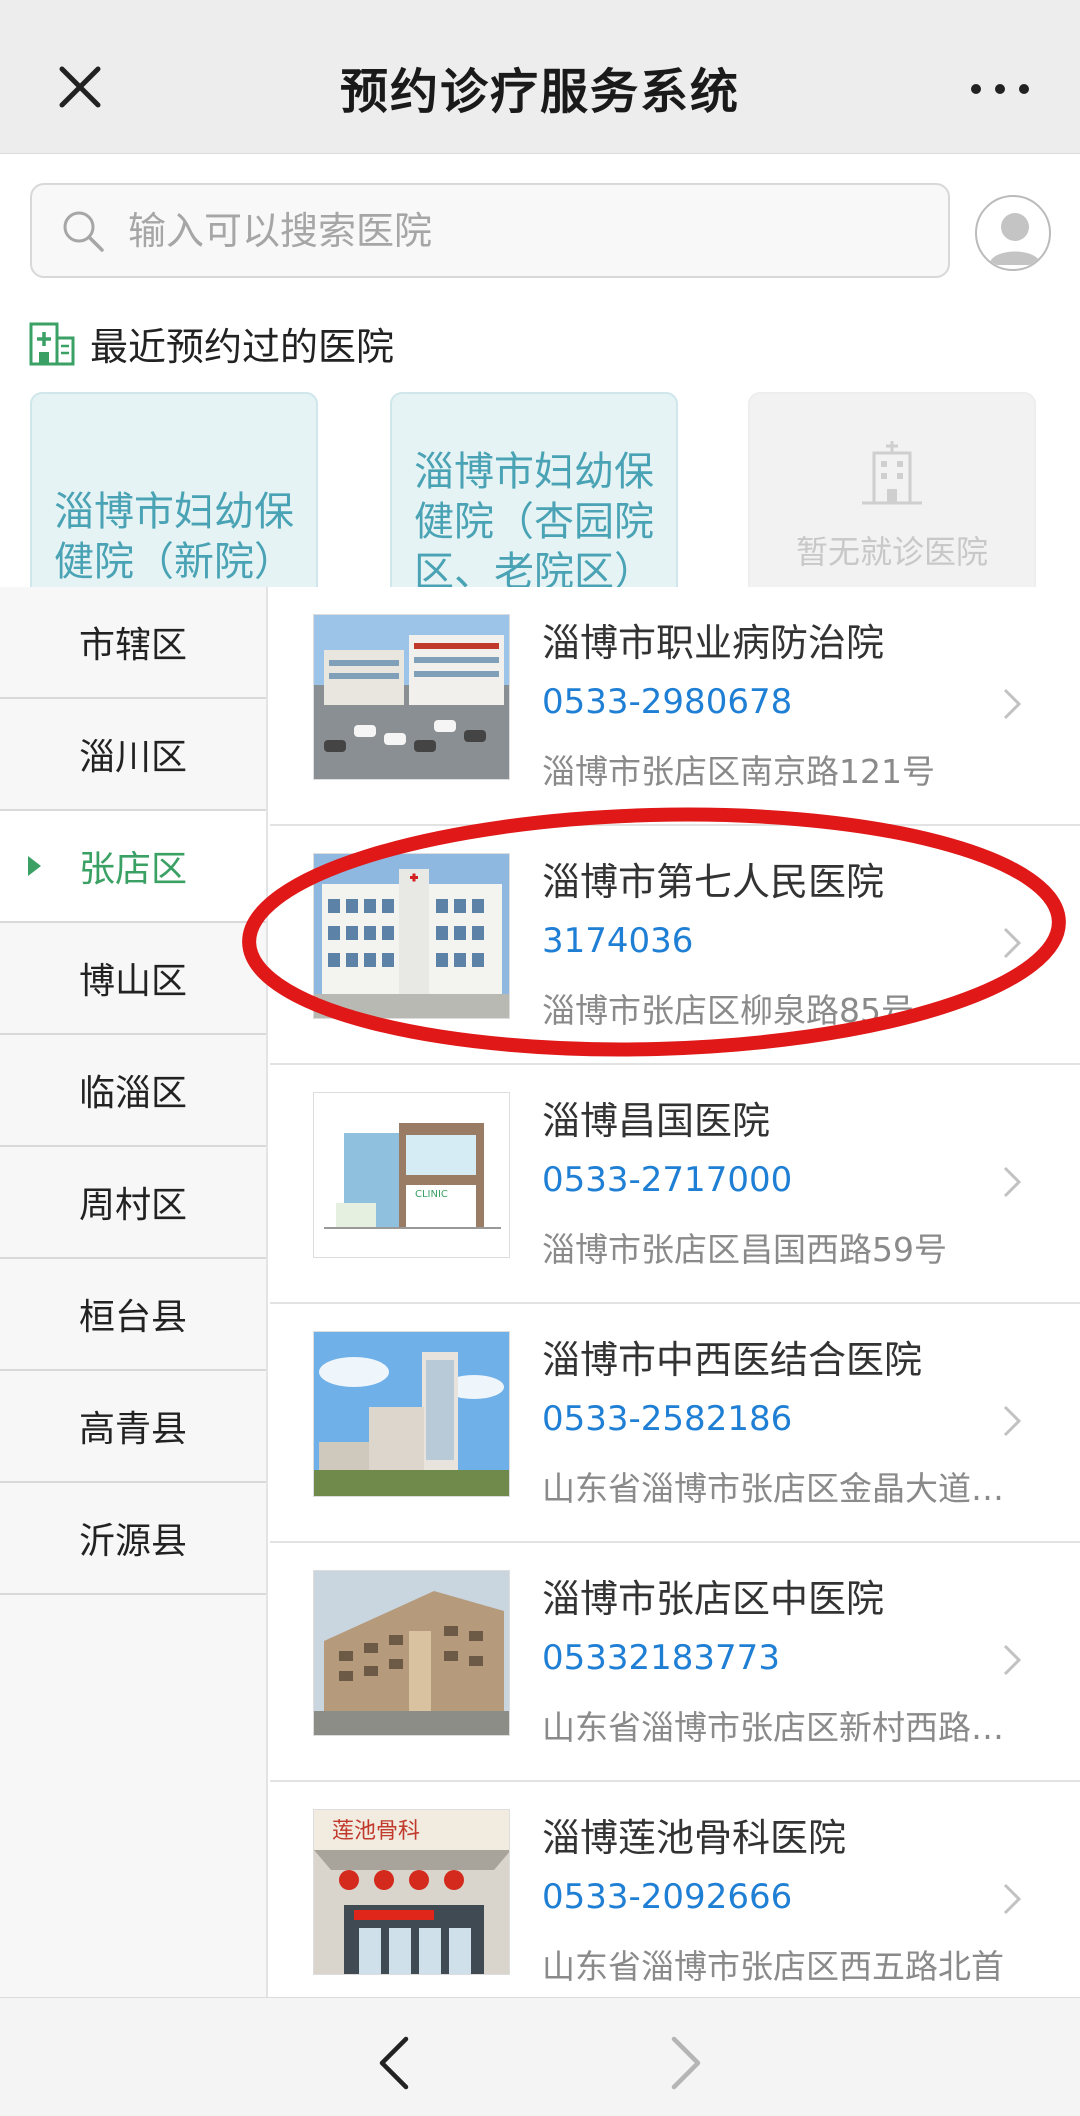 The width and height of the screenshot is (1080, 2116). What do you see at coordinates (656, 1121) in the screenshot?
I see `hospital-name: 淄博昌国医院` at bounding box center [656, 1121].